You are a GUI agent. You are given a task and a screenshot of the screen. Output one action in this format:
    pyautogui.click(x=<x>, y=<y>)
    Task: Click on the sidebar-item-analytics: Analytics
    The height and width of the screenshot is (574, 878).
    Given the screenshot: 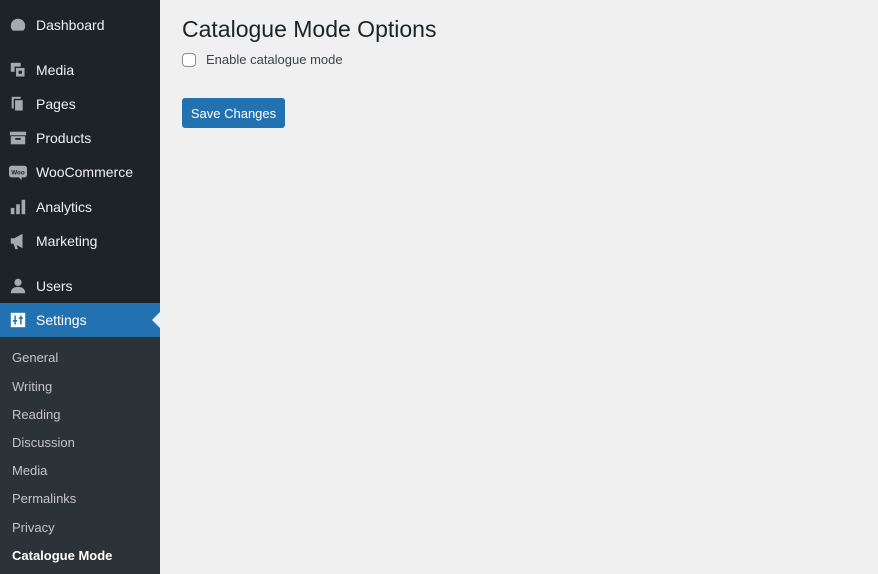 What is the action you would take?
    pyautogui.click(x=80, y=207)
    